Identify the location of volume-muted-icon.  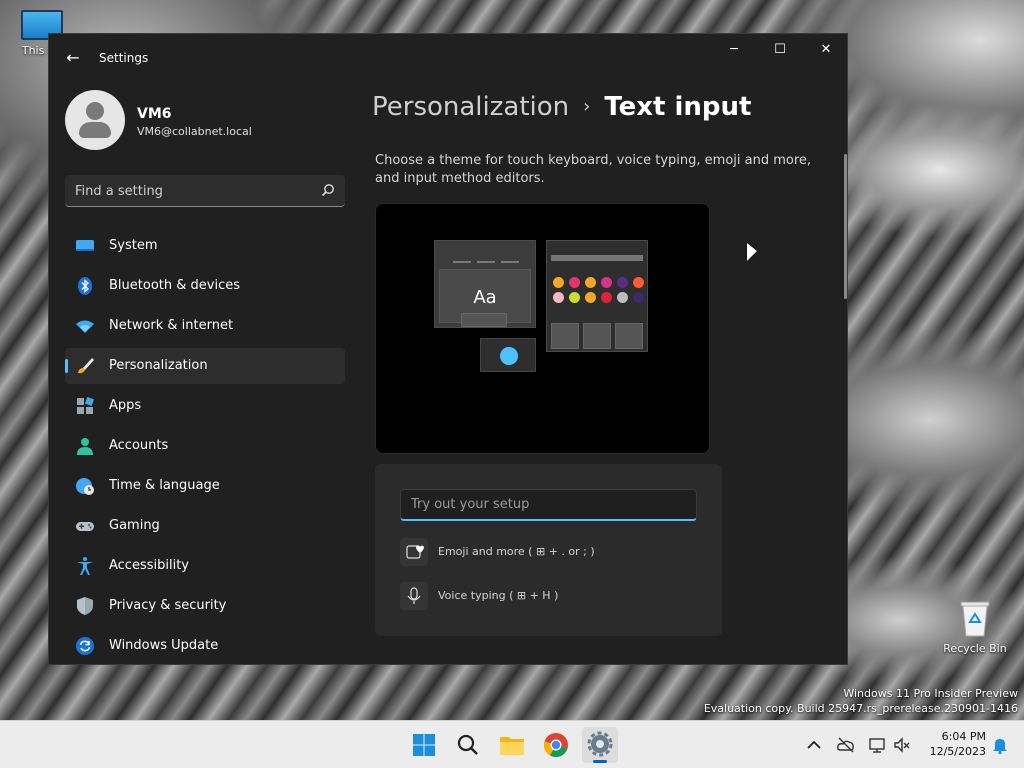
(902, 745).